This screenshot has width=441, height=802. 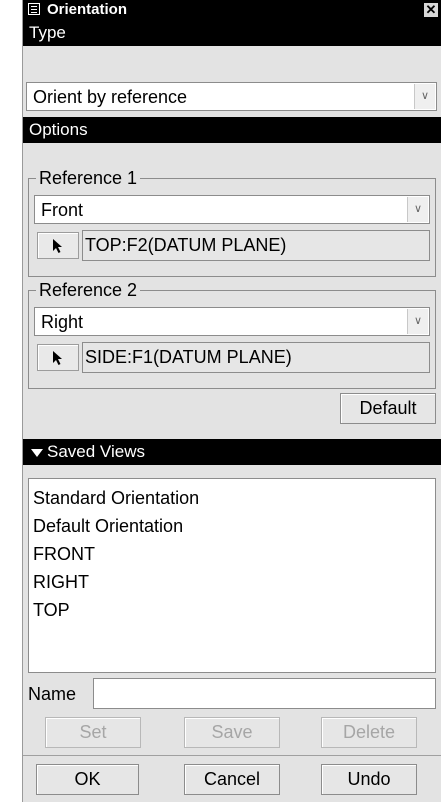 What do you see at coordinates (431, 10) in the screenshot?
I see `close-icon: ✕` at bounding box center [431, 10].